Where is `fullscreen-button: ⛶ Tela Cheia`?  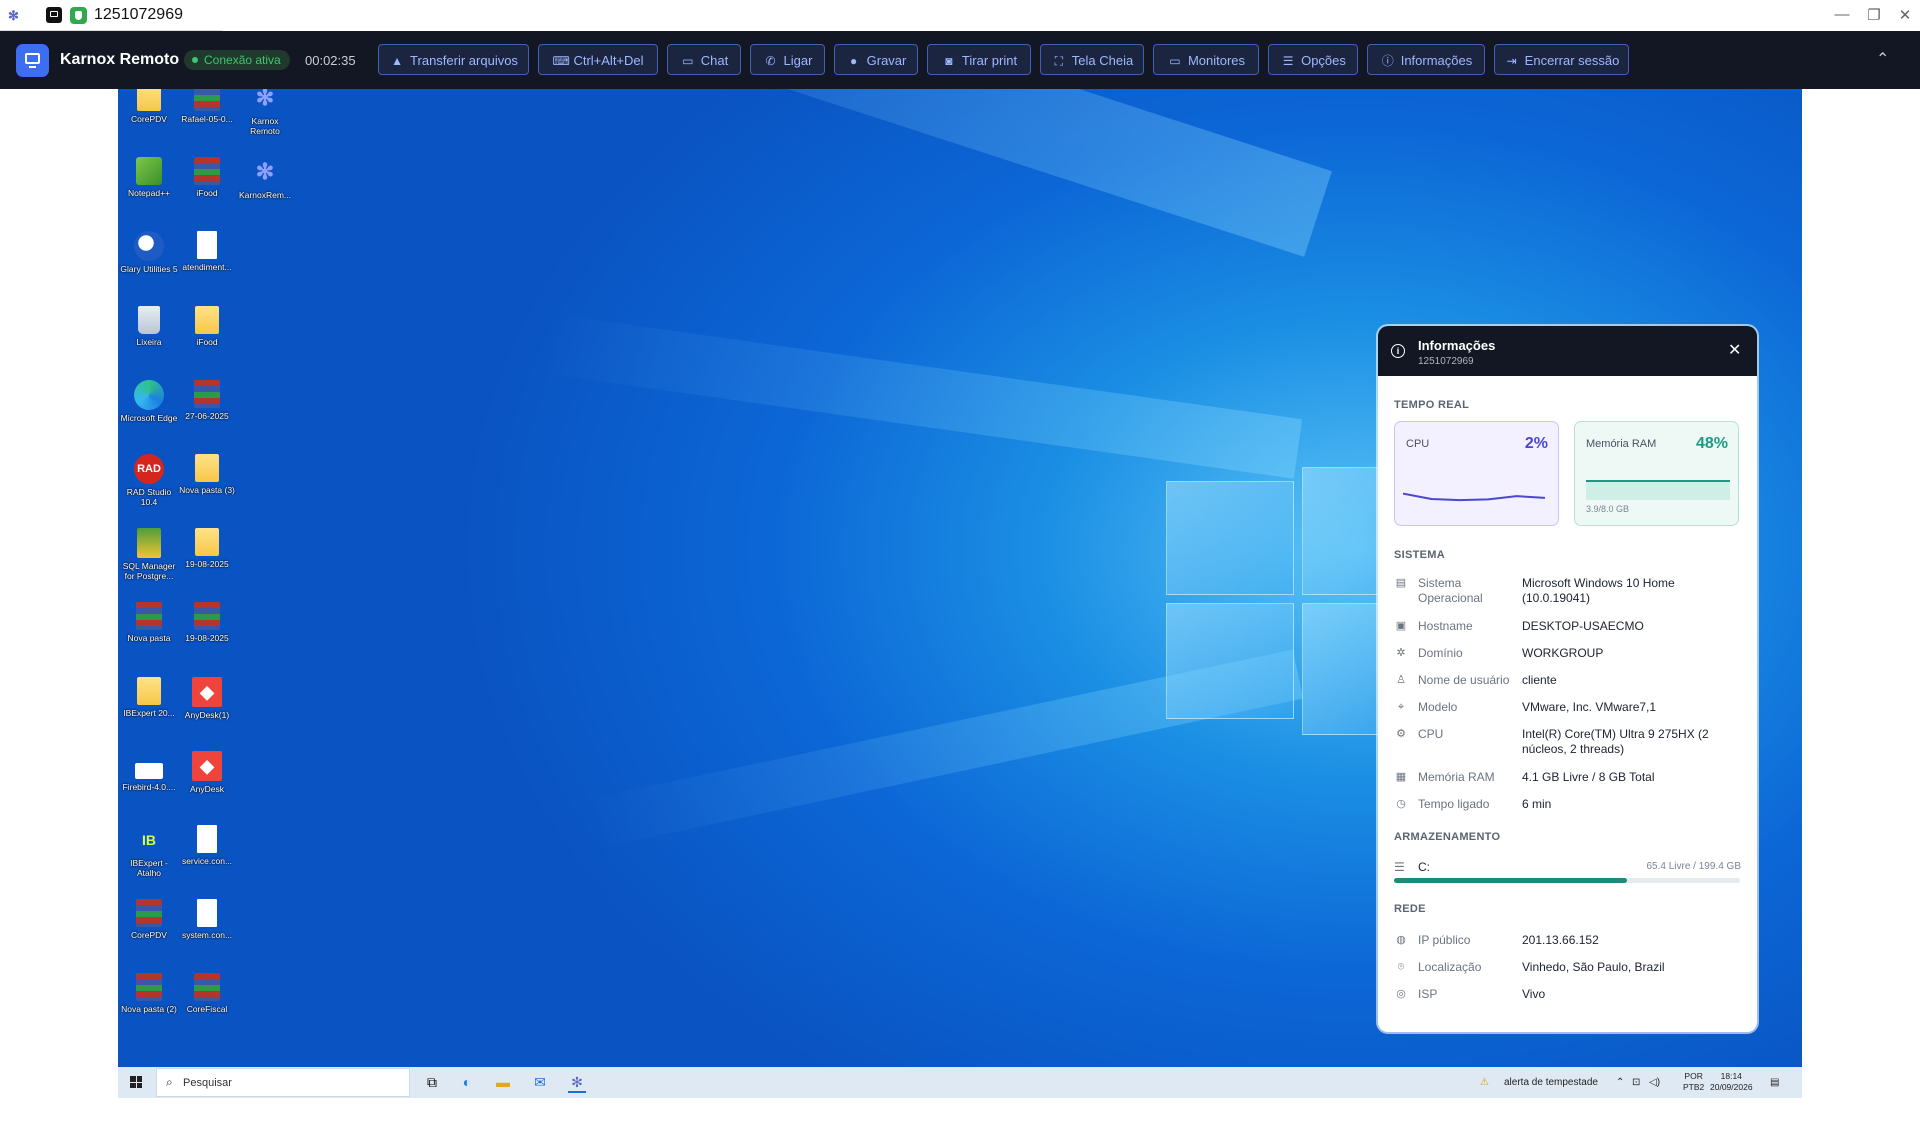 fullscreen-button: ⛶ Tela Cheia is located at coordinates (1092, 59).